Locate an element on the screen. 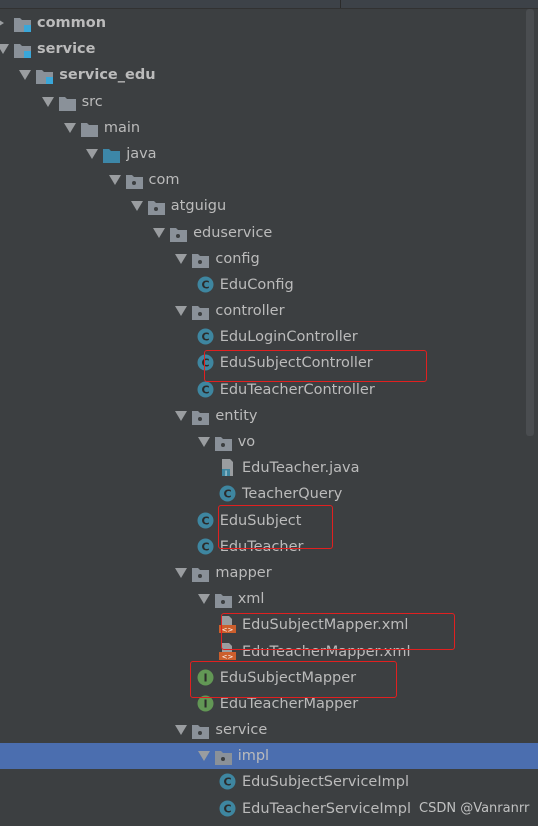 The image size is (538, 826). tree-item-mapper: mapper is located at coordinates (269, 573).